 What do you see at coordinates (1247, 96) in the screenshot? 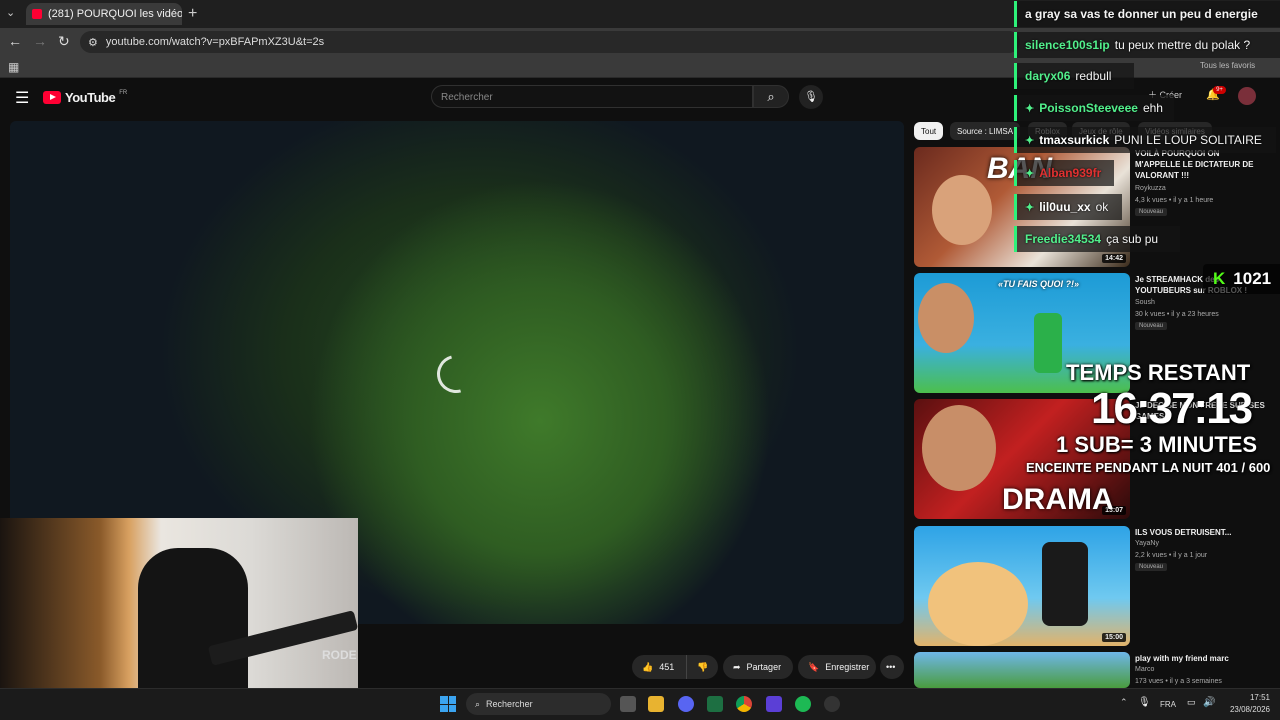
I see `avatar` at bounding box center [1247, 96].